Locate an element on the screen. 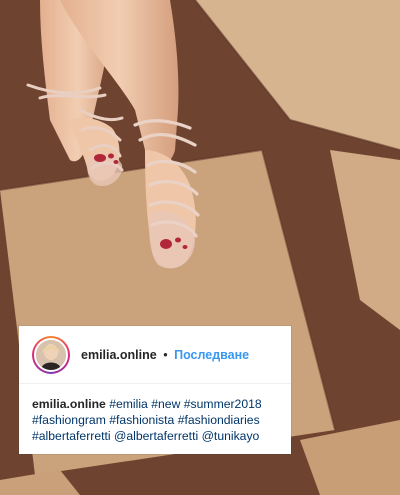  avatar-story-ring is located at coordinates (51, 354).